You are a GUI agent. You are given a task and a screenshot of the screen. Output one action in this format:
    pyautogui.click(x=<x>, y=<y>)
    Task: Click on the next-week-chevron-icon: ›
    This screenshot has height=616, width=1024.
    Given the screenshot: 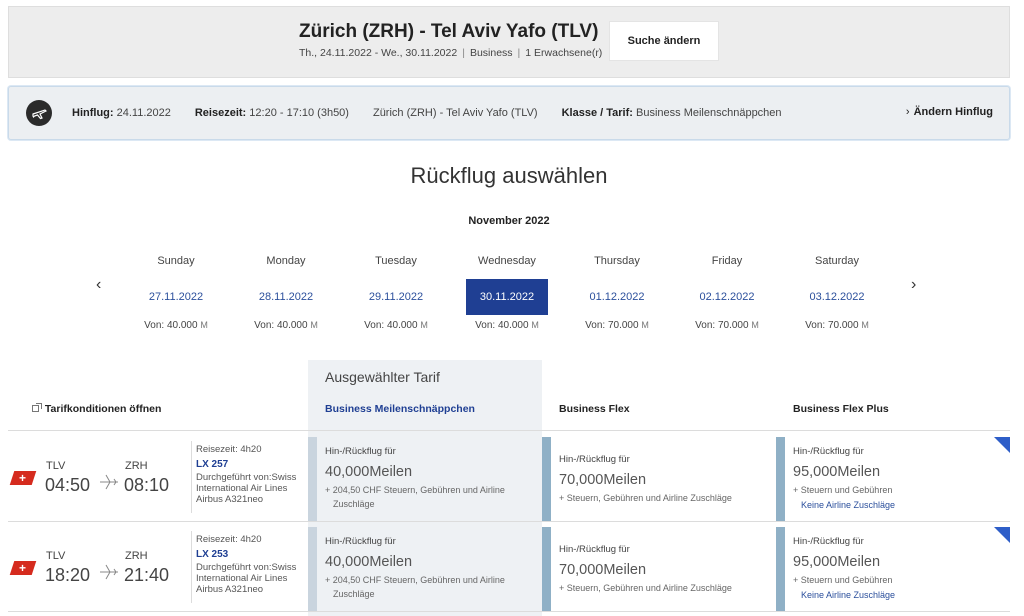 What is the action you would take?
    pyautogui.click(x=913, y=285)
    